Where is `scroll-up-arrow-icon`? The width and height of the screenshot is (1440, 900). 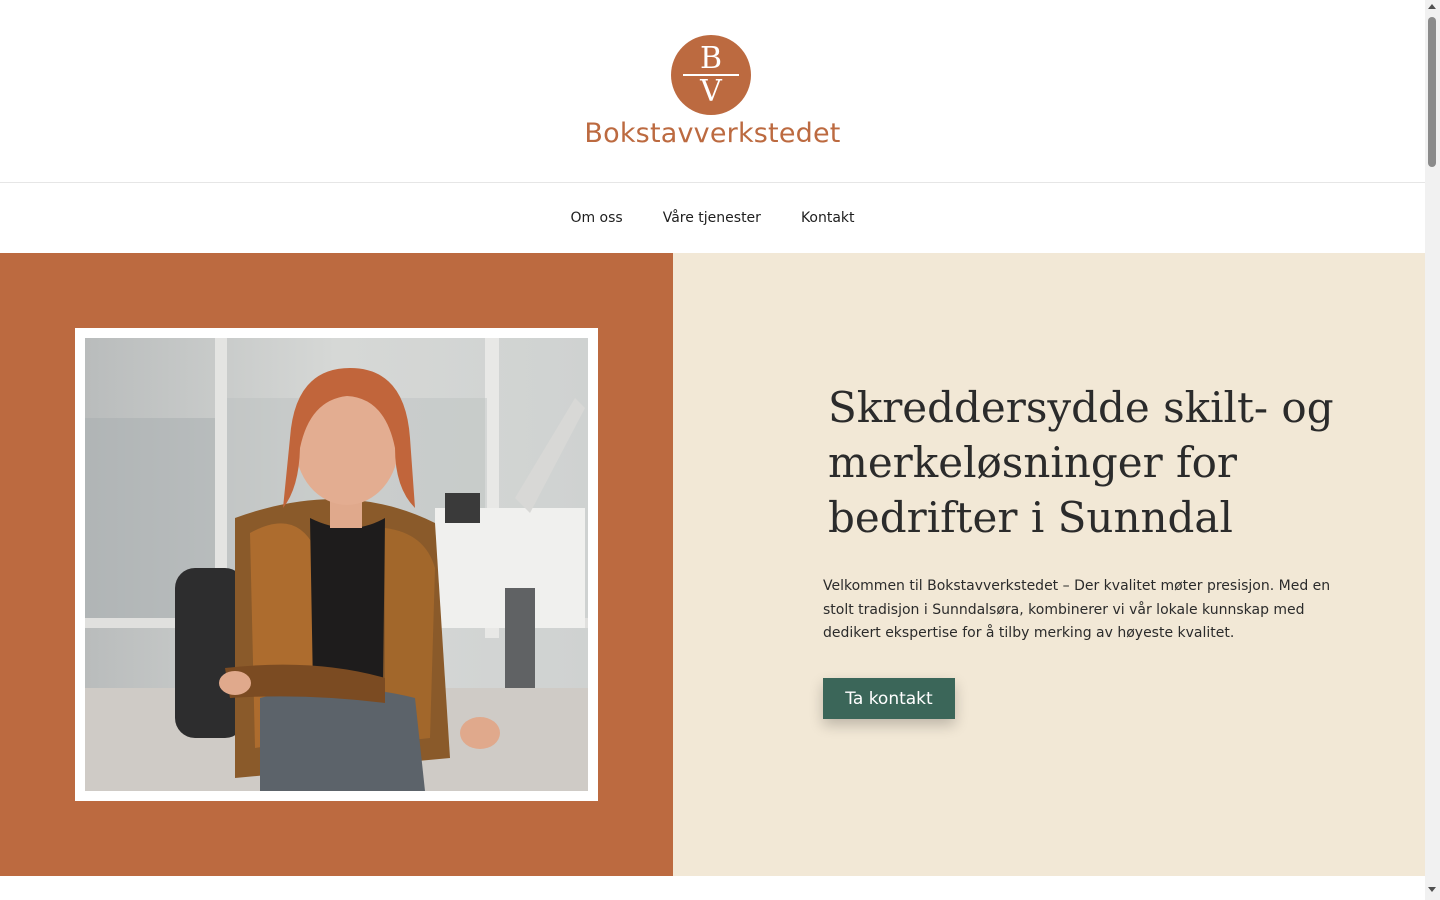 scroll-up-arrow-icon is located at coordinates (1432, 6).